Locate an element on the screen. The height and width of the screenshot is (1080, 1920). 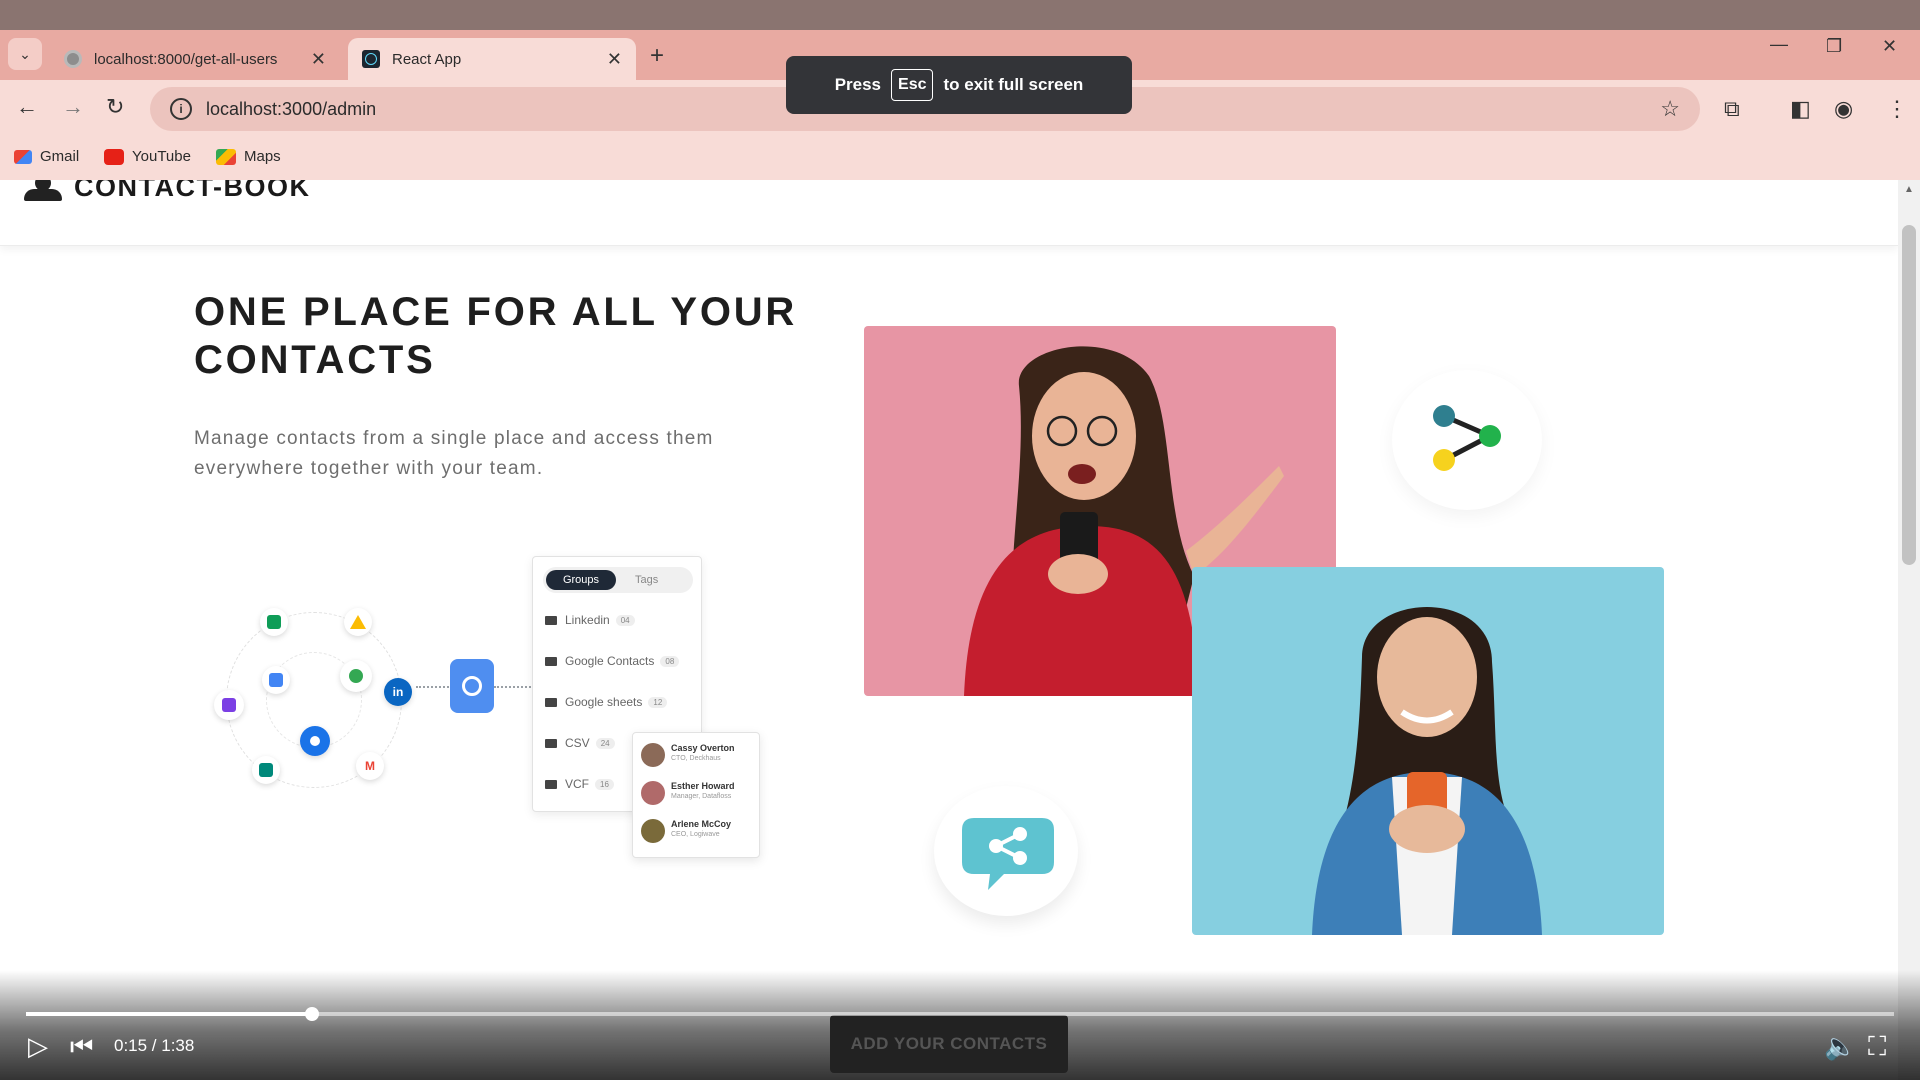
group-count: 16 is located at coordinates (604, 784).